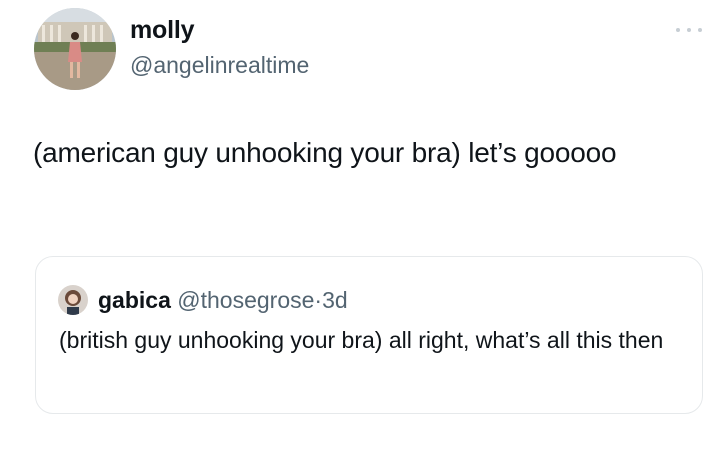 This screenshot has width=720, height=461. Describe the element at coordinates (134, 300) in the screenshot. I see `quoted-author-display-name: gabica` at that location.